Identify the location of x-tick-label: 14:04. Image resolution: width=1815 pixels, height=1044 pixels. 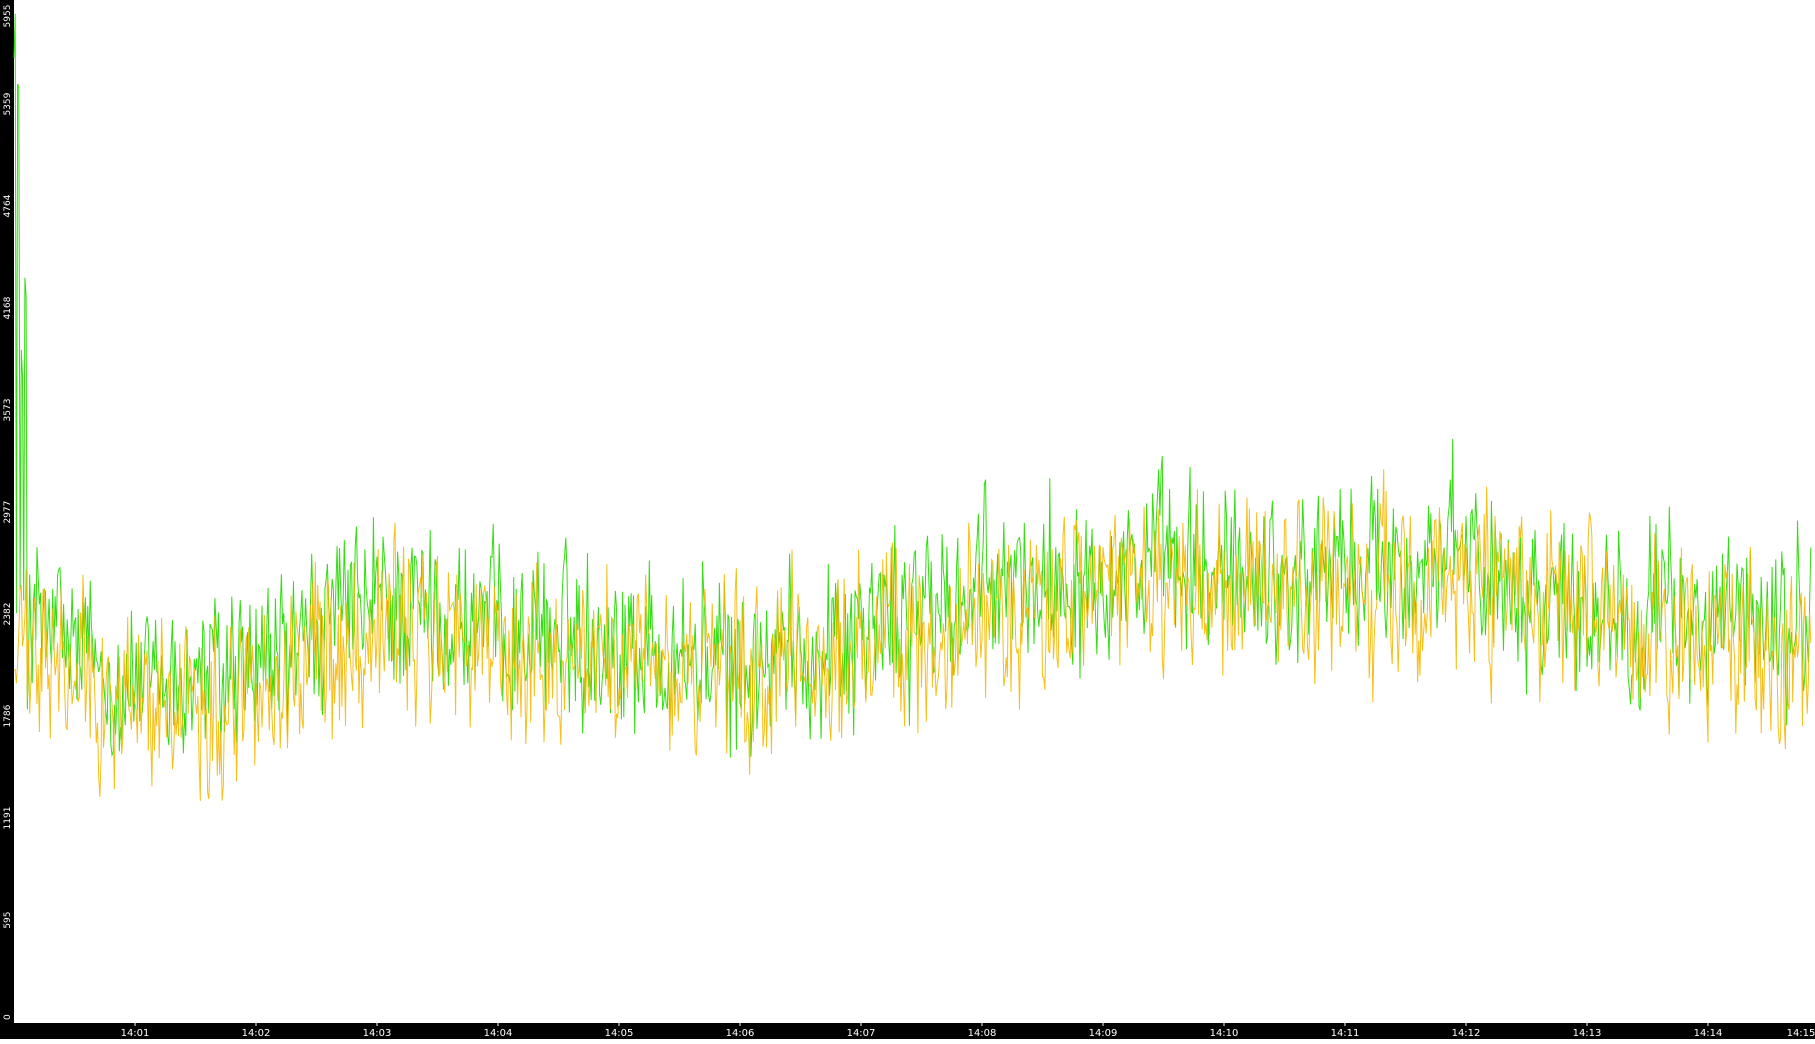
(498, 1033).